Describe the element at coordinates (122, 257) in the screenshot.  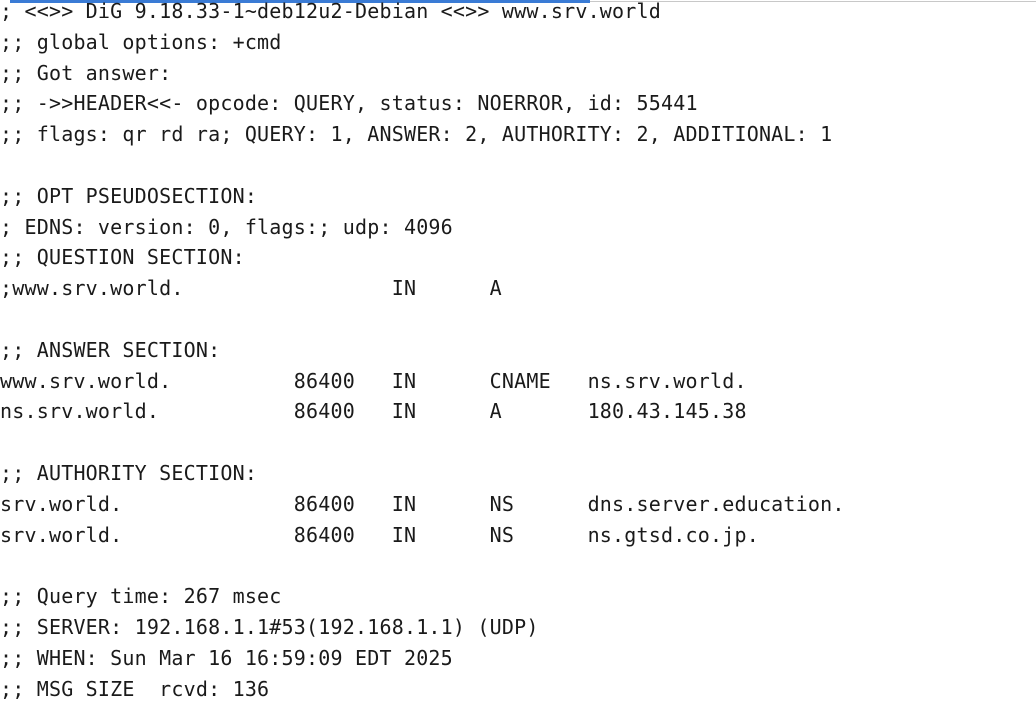
I see `question-section-heading: ;; QUESTION SECTION:` at that location.